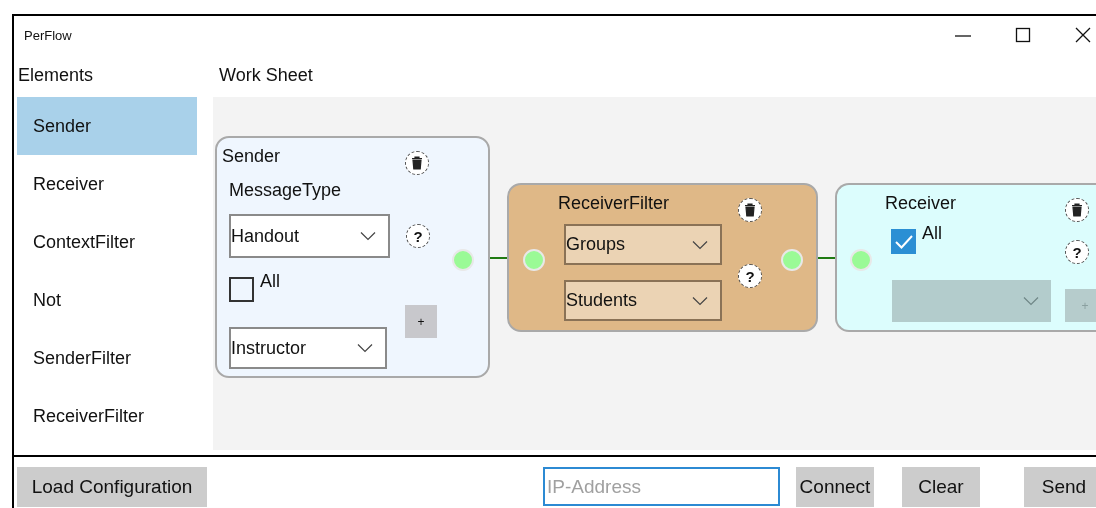 Image resolution: width=1096 pixels, height=508 pixels. I want to click on sidebar-item: ContextFilter, so click(107, 242).